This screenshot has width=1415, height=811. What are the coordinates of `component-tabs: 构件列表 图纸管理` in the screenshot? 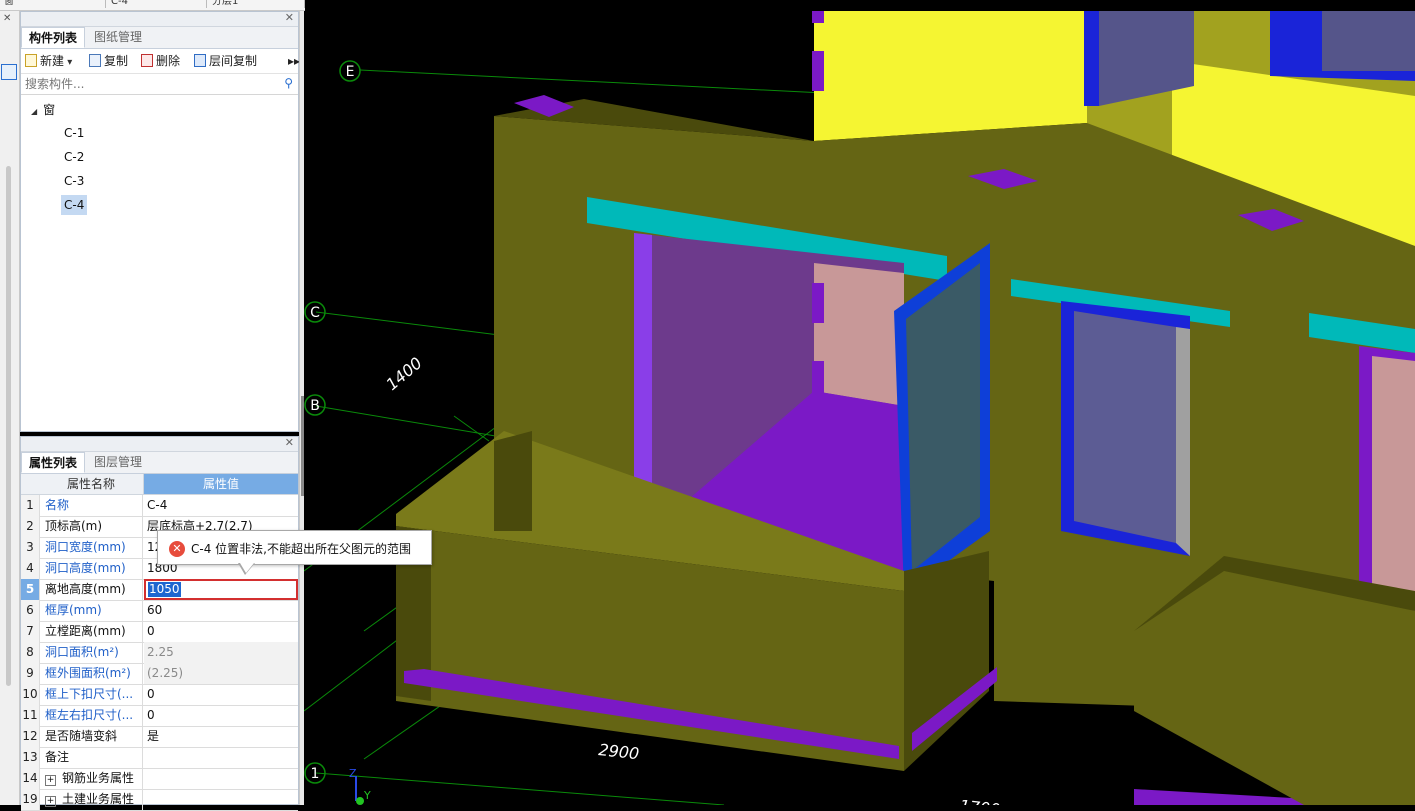 It's located at (159, 38).